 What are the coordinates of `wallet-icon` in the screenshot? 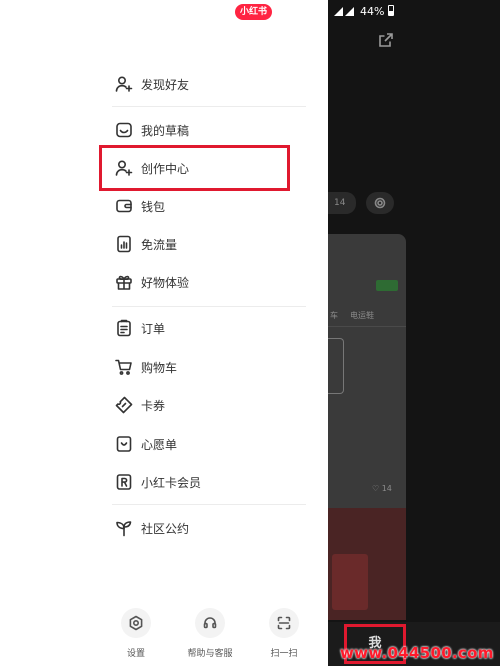 It's located at (124, 206).